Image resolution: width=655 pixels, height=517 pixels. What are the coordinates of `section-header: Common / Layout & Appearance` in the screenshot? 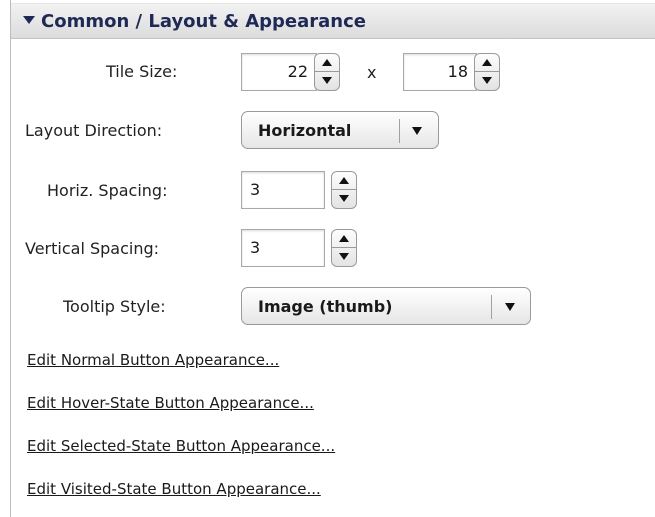 It's located at (333, 21).